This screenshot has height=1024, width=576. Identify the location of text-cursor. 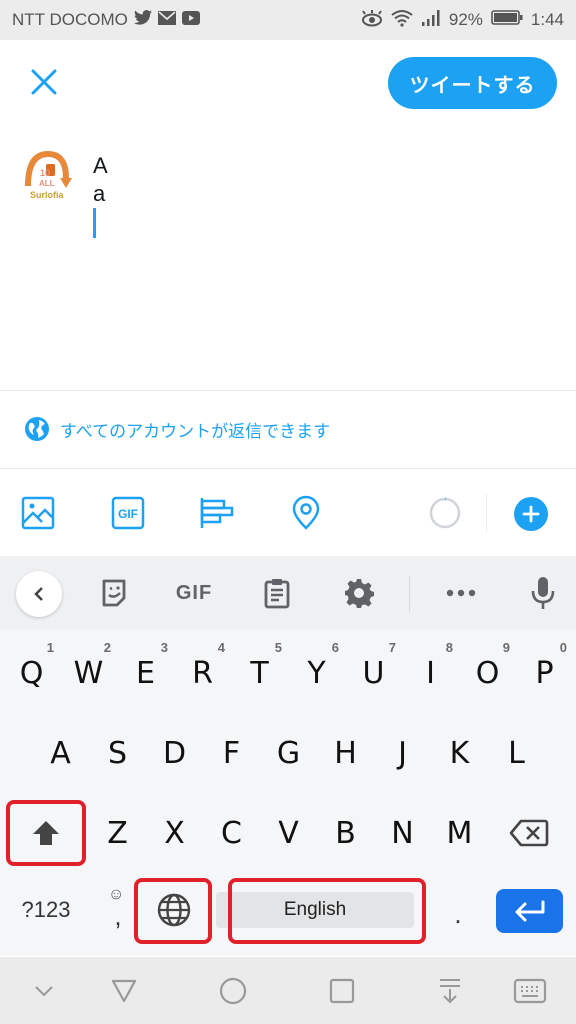
(94, 223).